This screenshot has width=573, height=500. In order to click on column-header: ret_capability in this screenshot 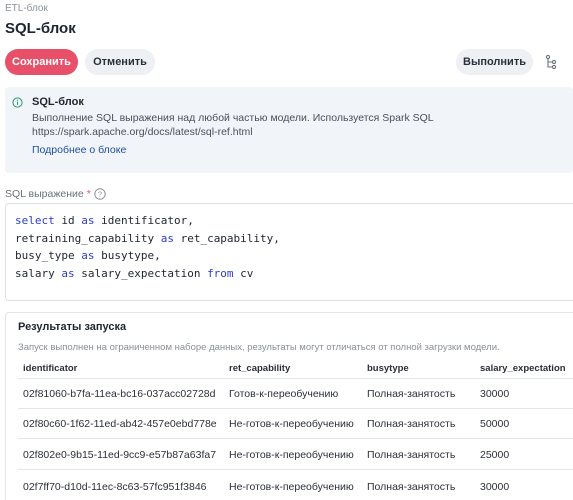, I will do `click(259, 368)`.